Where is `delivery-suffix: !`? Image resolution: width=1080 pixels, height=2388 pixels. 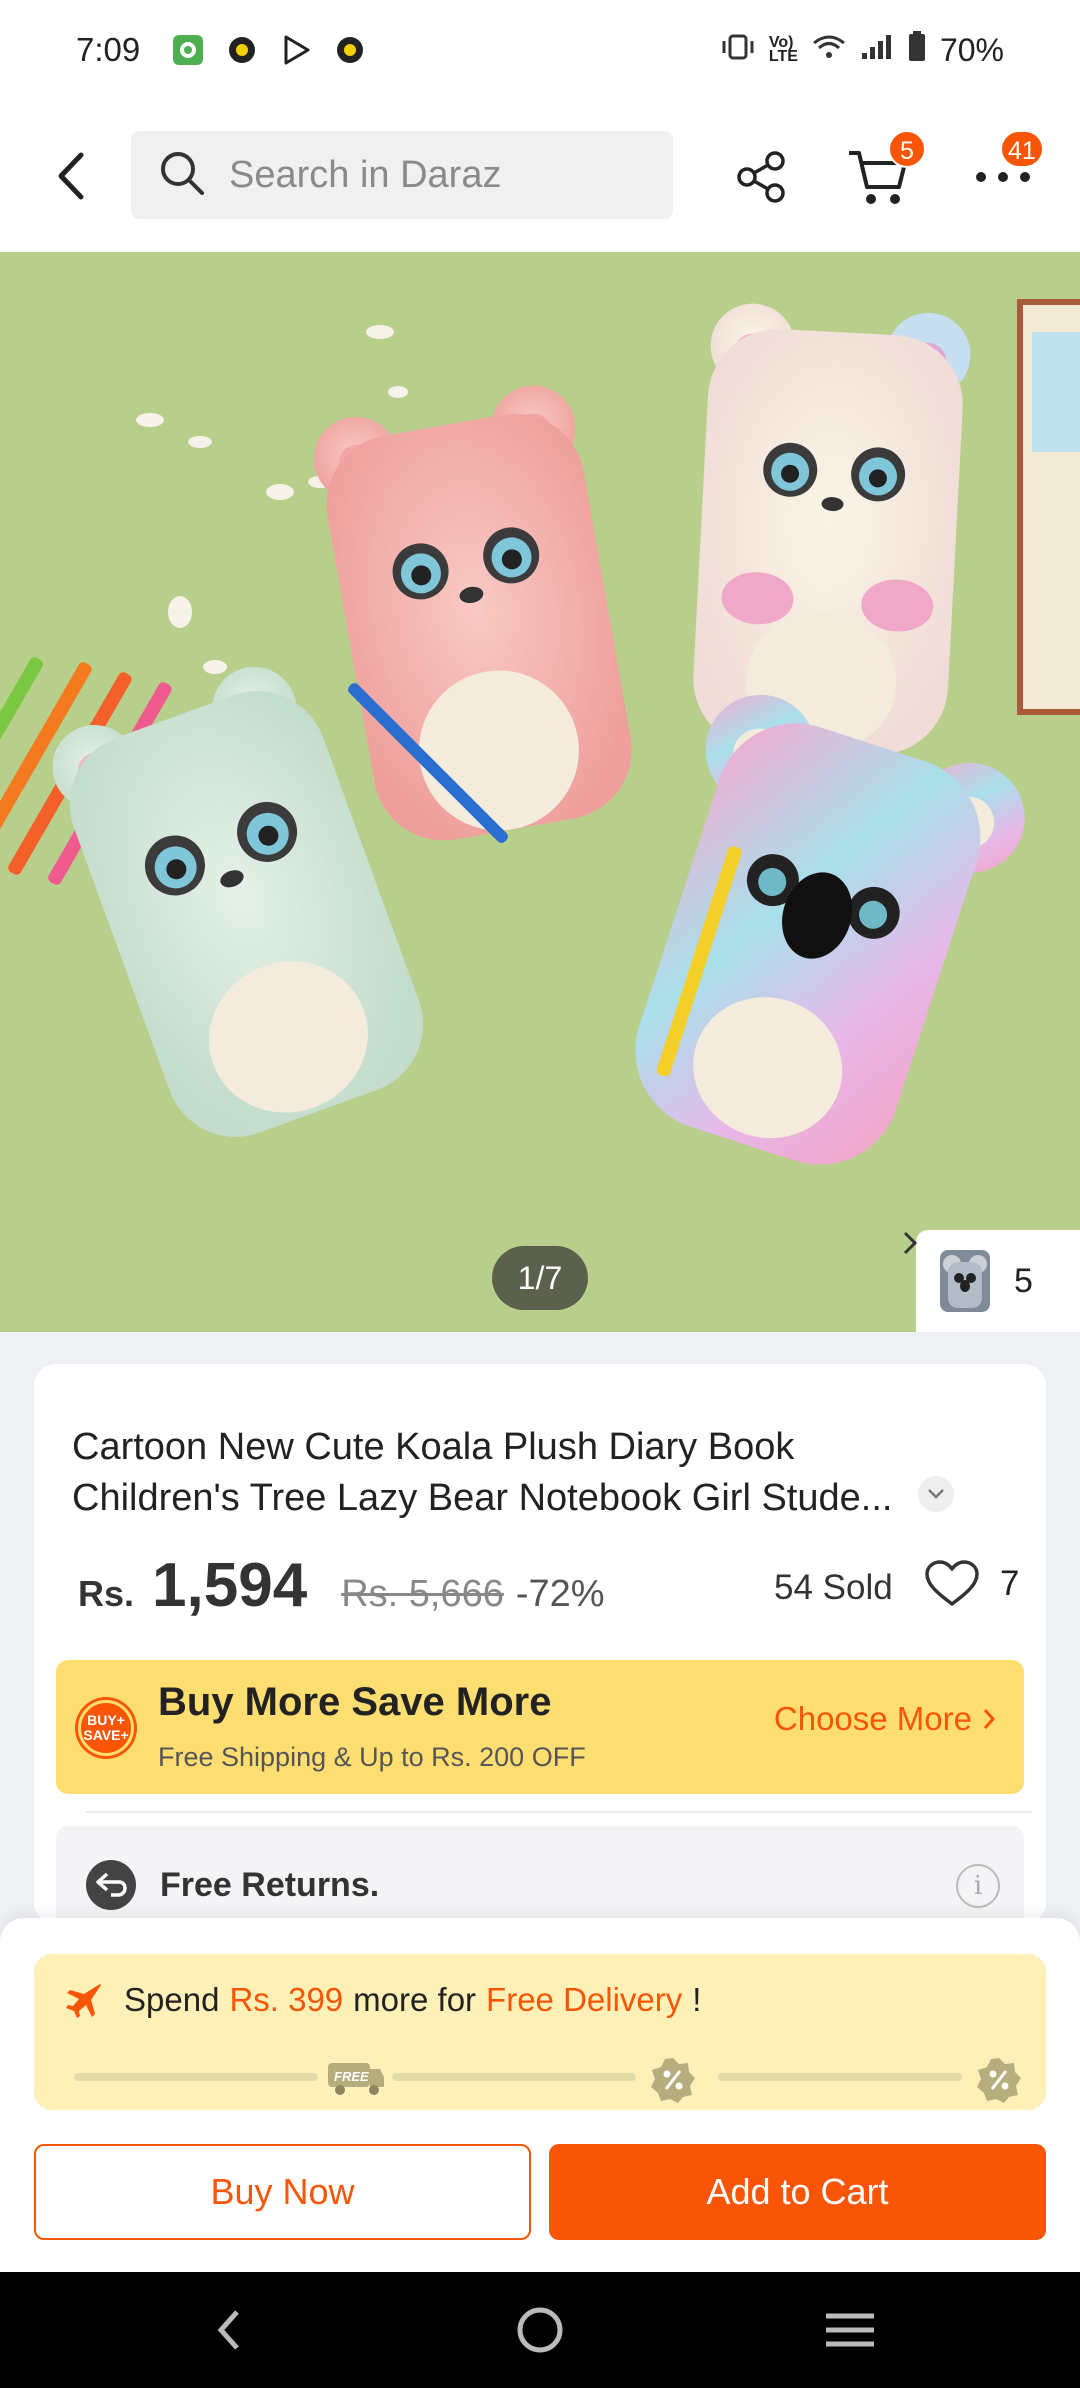 delivery-suffix: ! is located at coordinates (697, 1999).